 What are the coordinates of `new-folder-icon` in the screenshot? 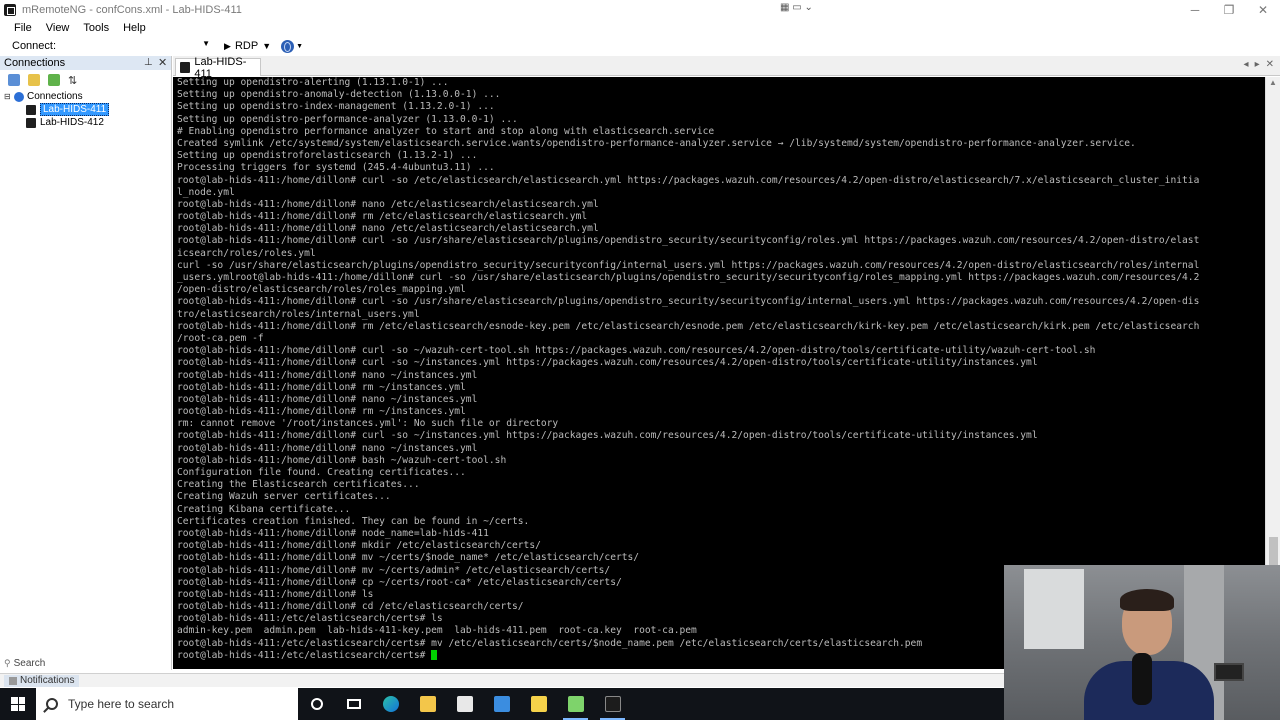 It's located at (34, 80).